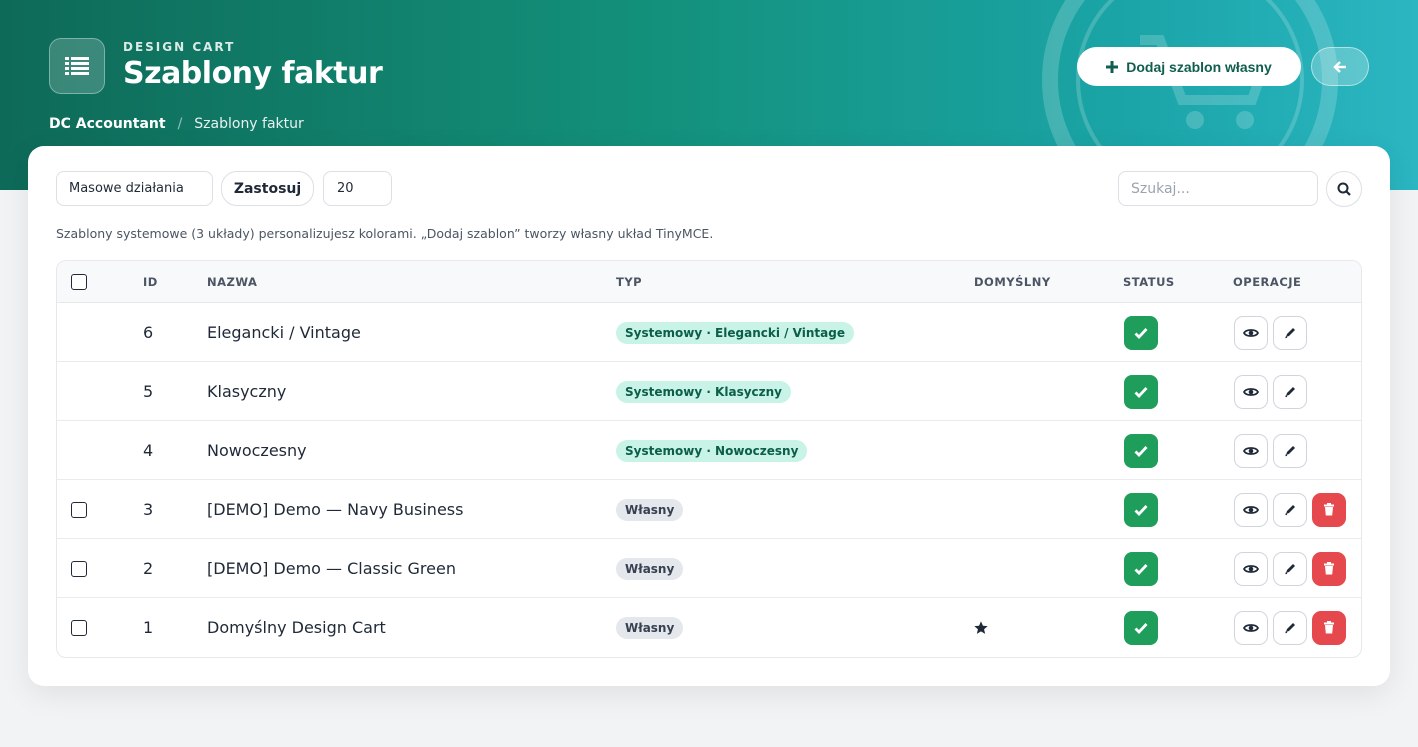 This screenshot has height=747, width=1418. What do you see at coordinates (709, 282) in the screenshot?
I see `table-header: ID NAZWA TYP DOMYŚLNY STATUS OPERACJE` at bounding box center [709, 282].